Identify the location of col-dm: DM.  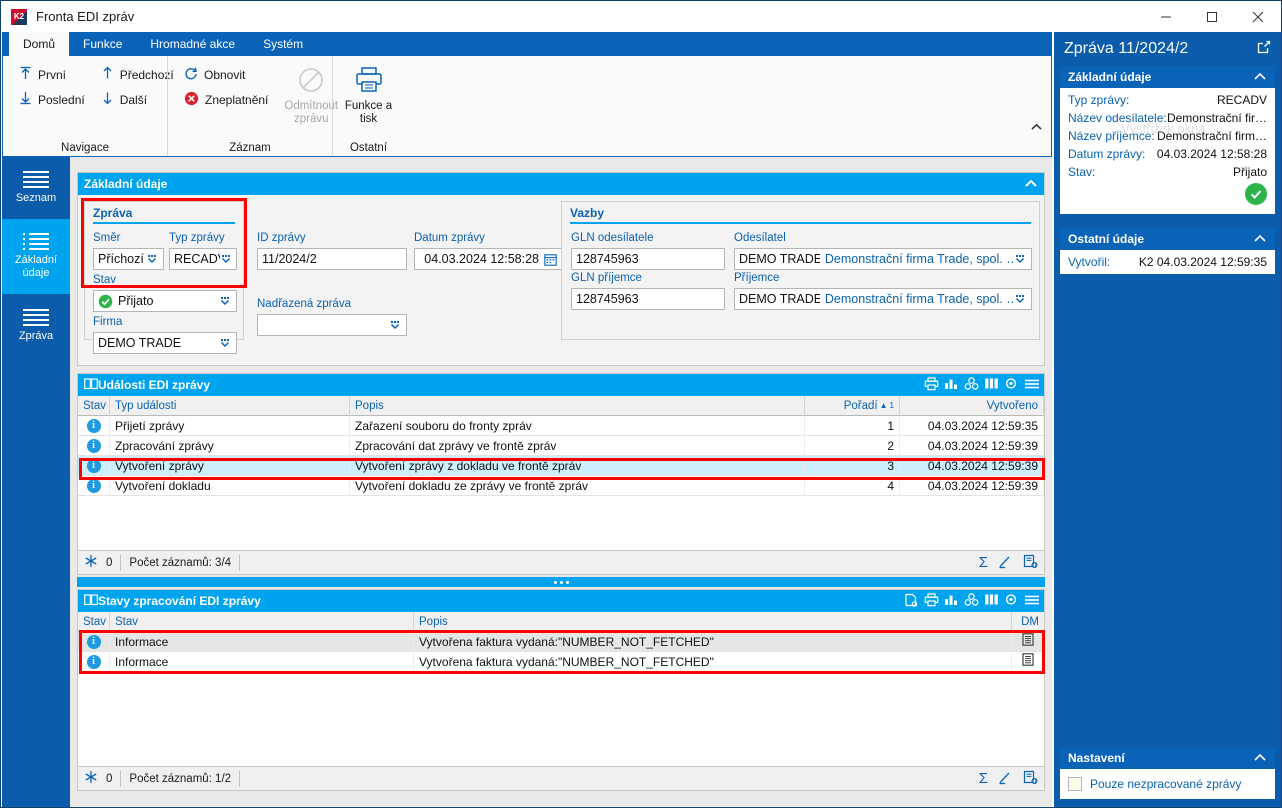
(1028, 622).